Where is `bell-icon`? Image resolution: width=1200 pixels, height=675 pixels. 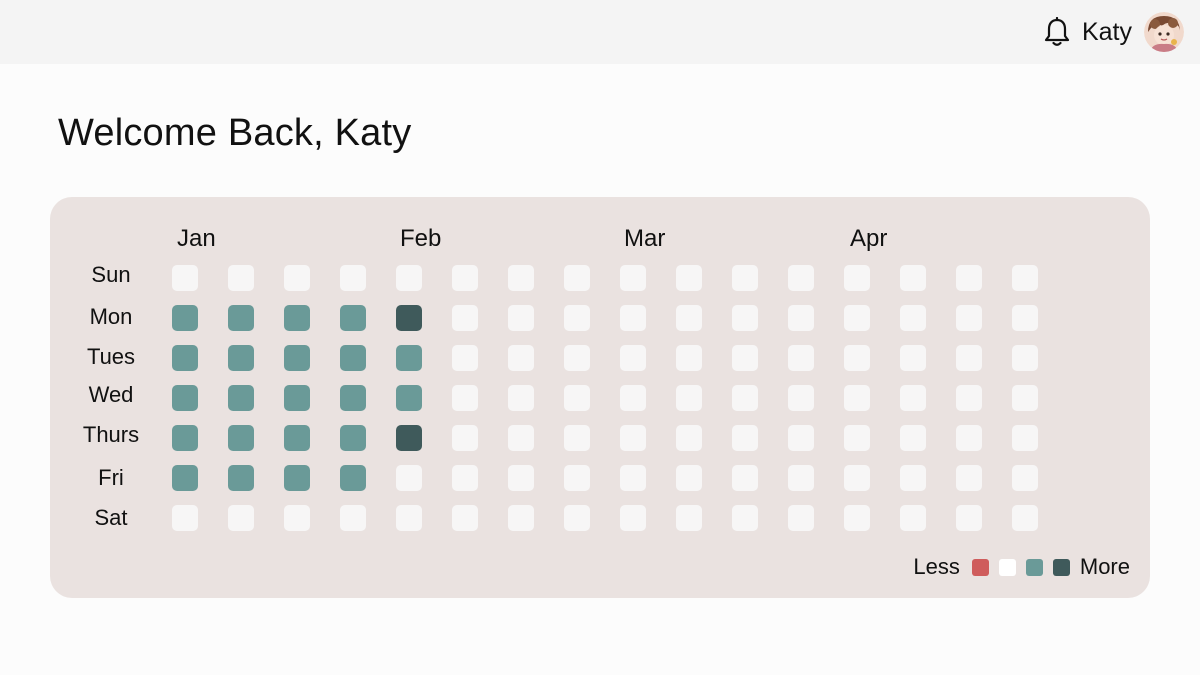
bell-icon is located at coordinates (1057, 32).